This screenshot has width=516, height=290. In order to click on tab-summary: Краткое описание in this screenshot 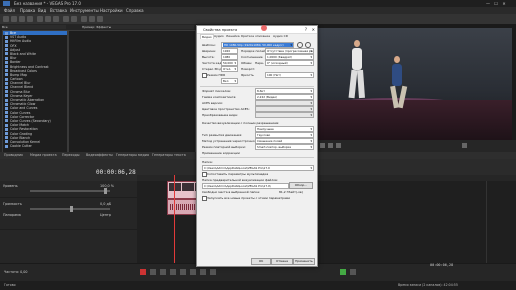, I will do `click(255, 36)`.